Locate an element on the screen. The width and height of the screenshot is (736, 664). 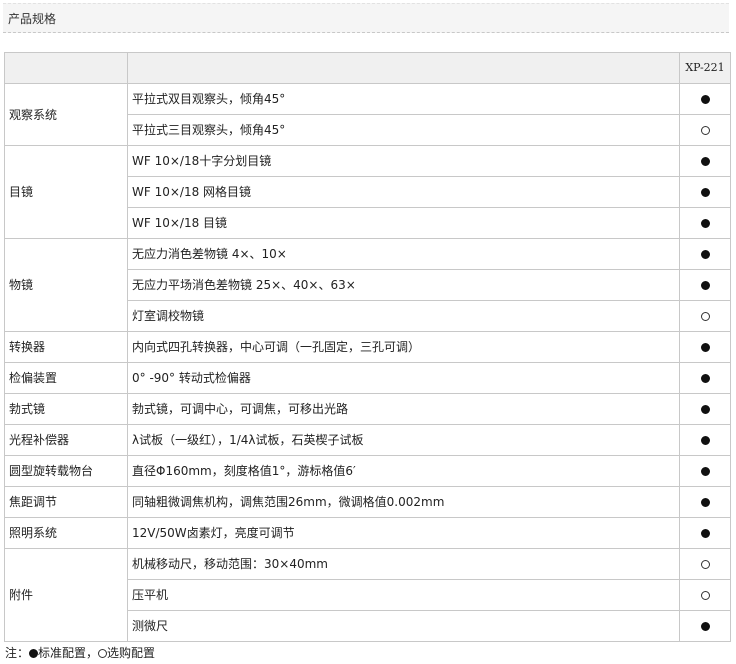
spec-cell: 内向式四孔转换器，中心可调（一孔固定，三孔可调） is located at coordinates (403, 347).